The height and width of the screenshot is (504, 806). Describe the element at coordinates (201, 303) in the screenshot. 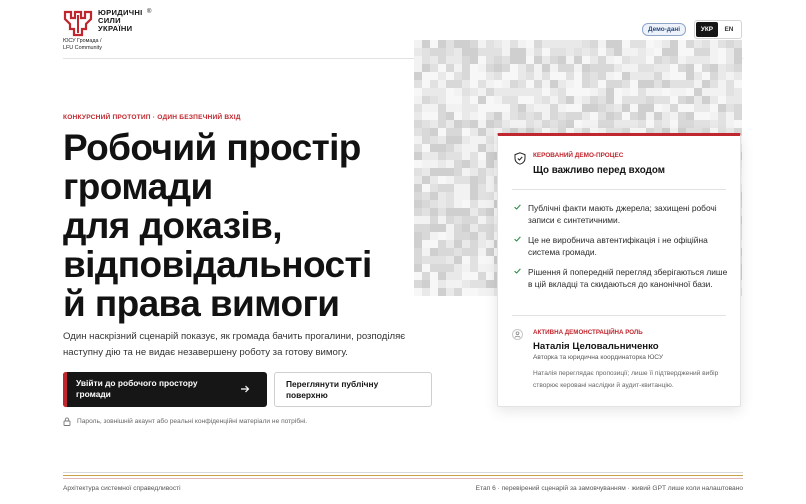

I see `hero-title-line: й права вимоги` at that location.